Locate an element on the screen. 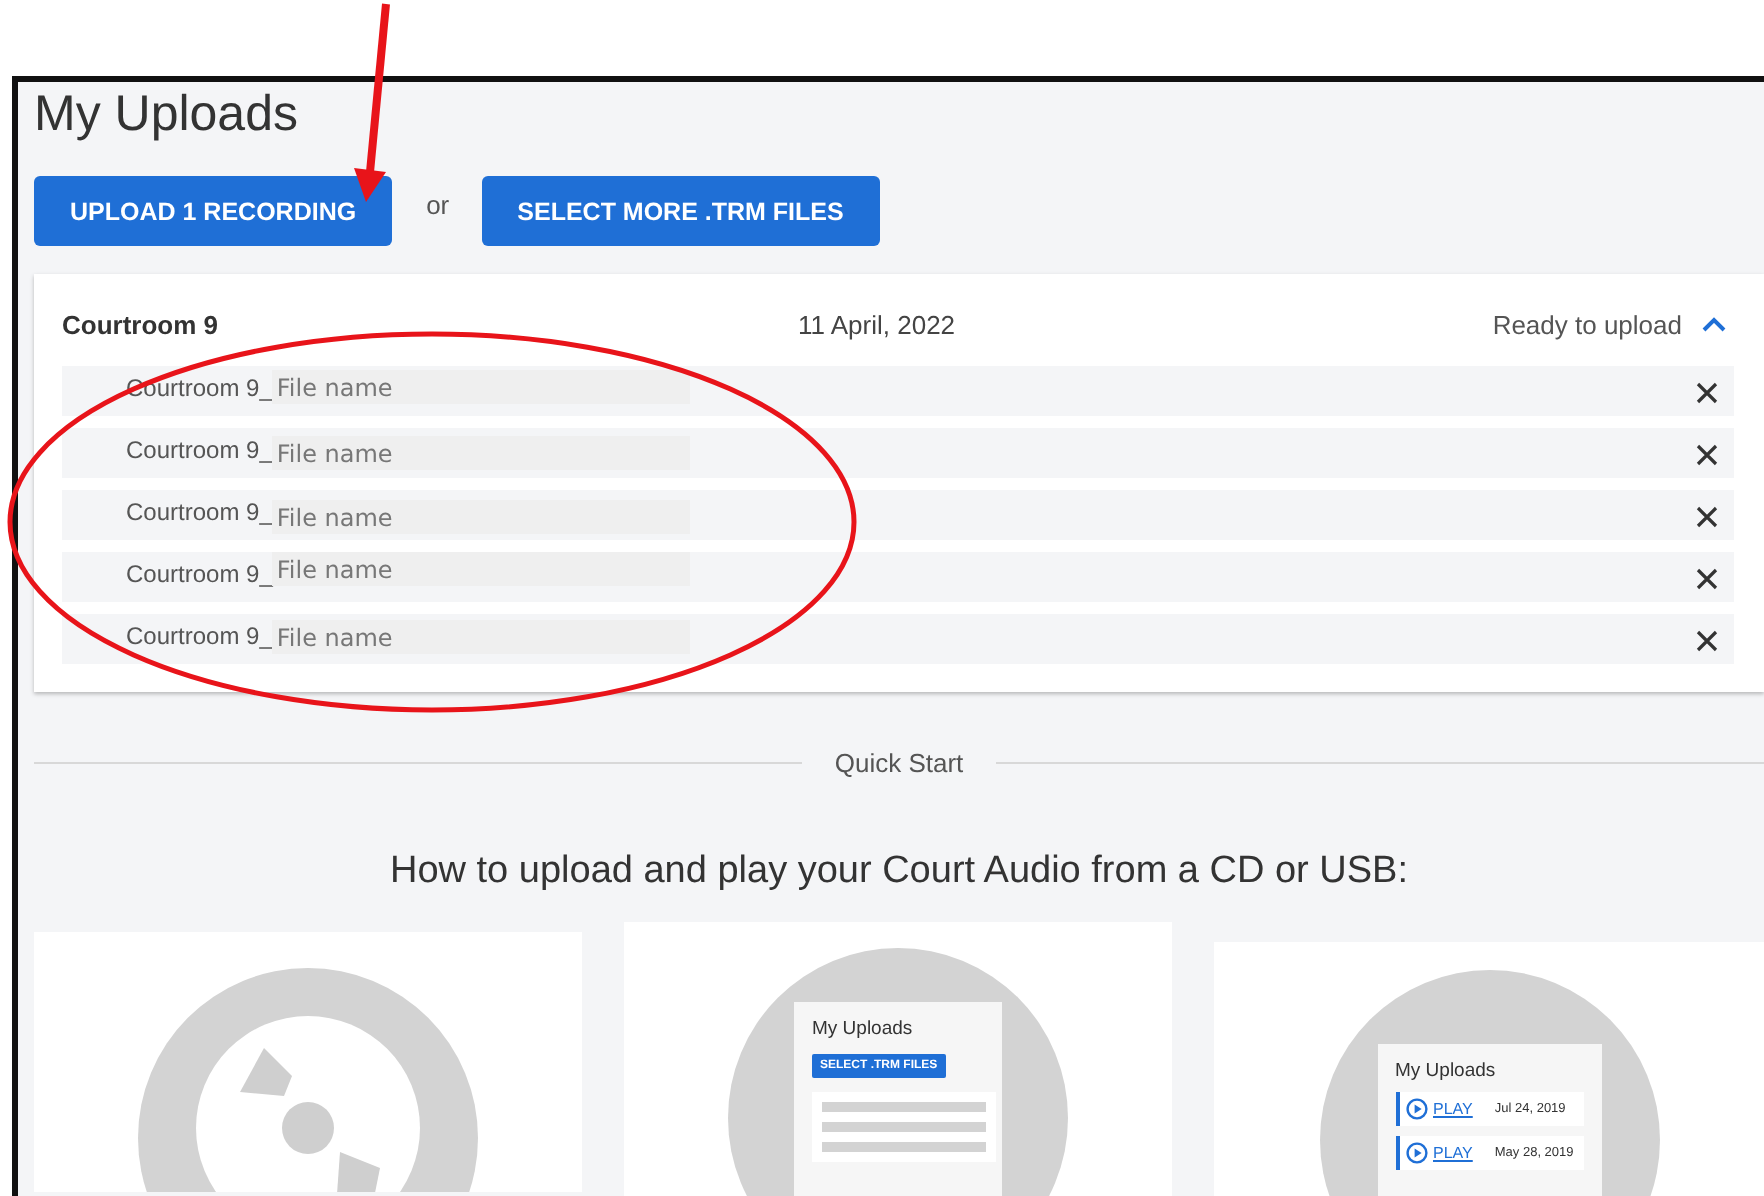 This screenshot has height=1196, width=1764. group-date: 11 April, 2022 is located at coordinates (878, 324).